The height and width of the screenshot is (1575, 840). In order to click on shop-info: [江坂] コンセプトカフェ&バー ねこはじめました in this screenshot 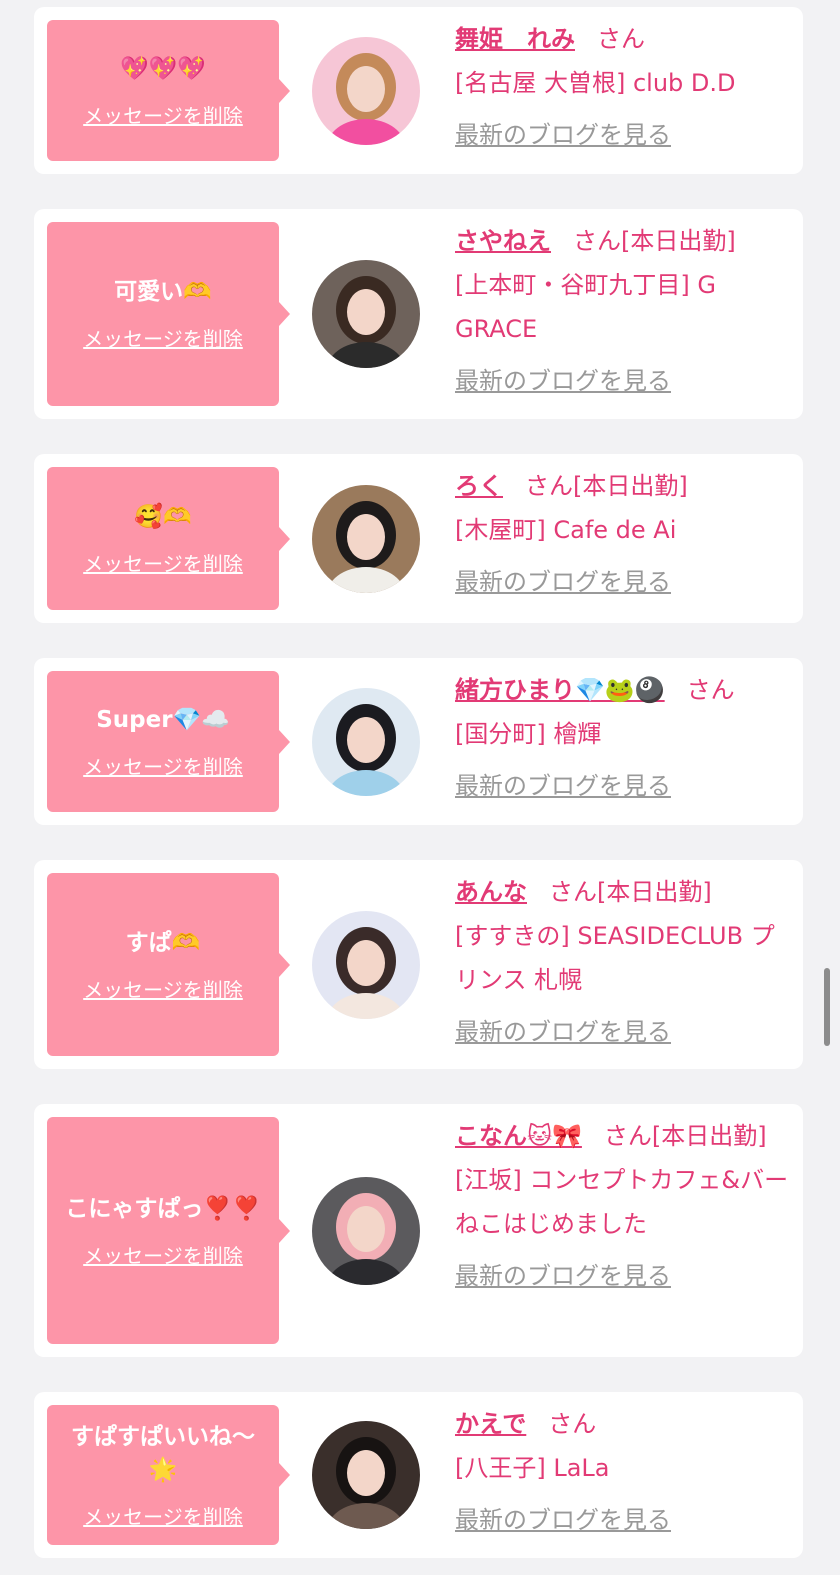, I will do `click(634, 1202)`.